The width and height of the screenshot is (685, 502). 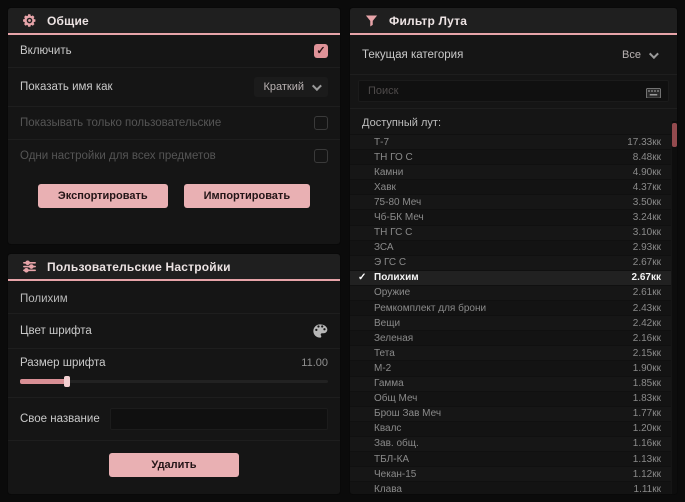 I want to click on only-custom-label: Показывать только пользовательские, so click(x=121, y=123).